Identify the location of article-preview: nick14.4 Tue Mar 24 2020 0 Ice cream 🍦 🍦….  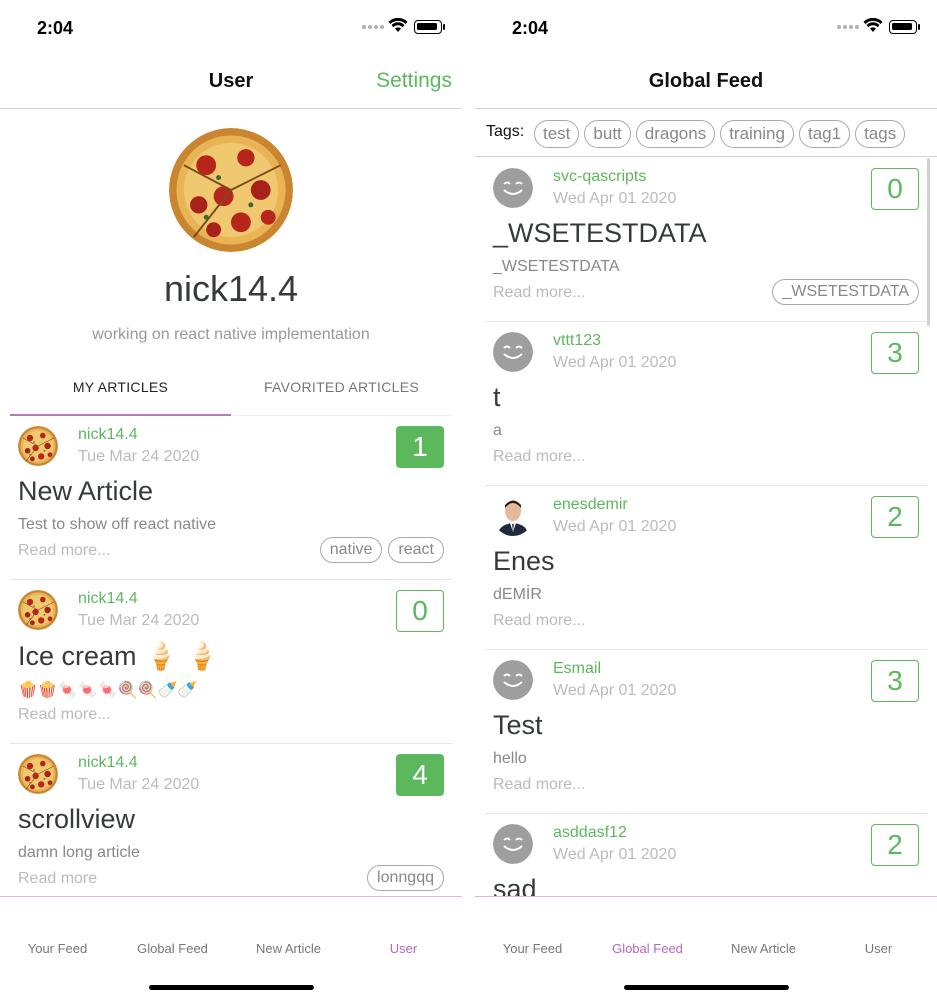
(231, 662).